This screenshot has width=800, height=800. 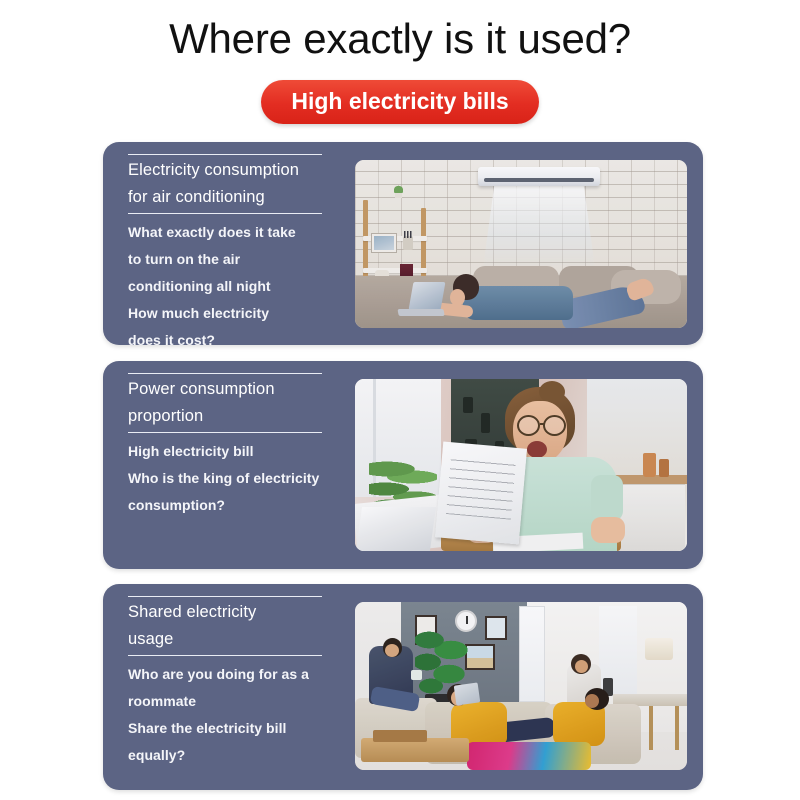 I want to click on card-body-line: How much electricity, so click(x=199, y=313).